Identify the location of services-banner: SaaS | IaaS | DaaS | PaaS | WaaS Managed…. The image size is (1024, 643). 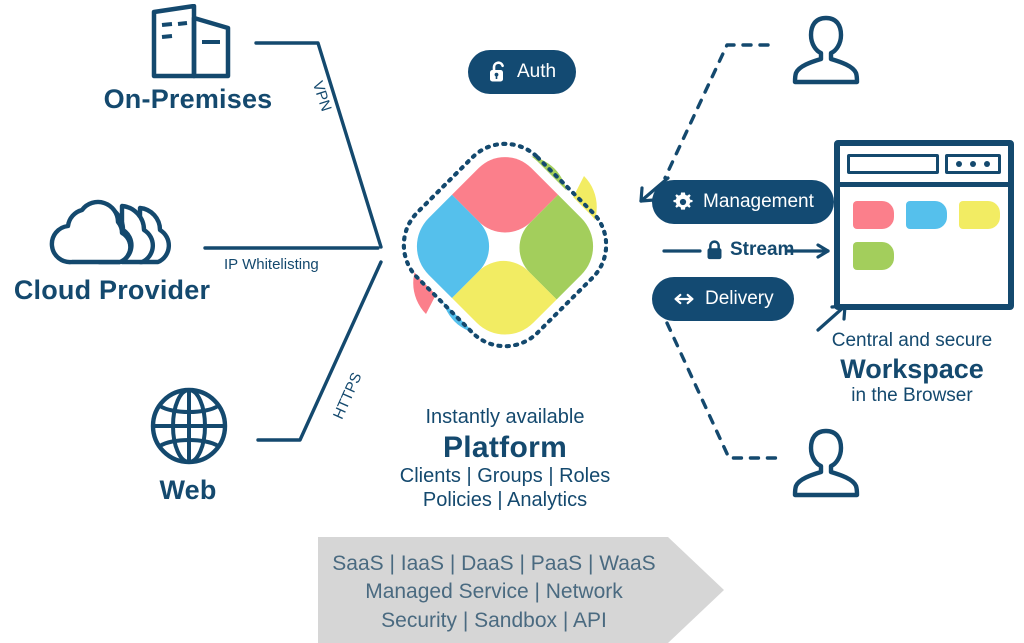
(521, 590).